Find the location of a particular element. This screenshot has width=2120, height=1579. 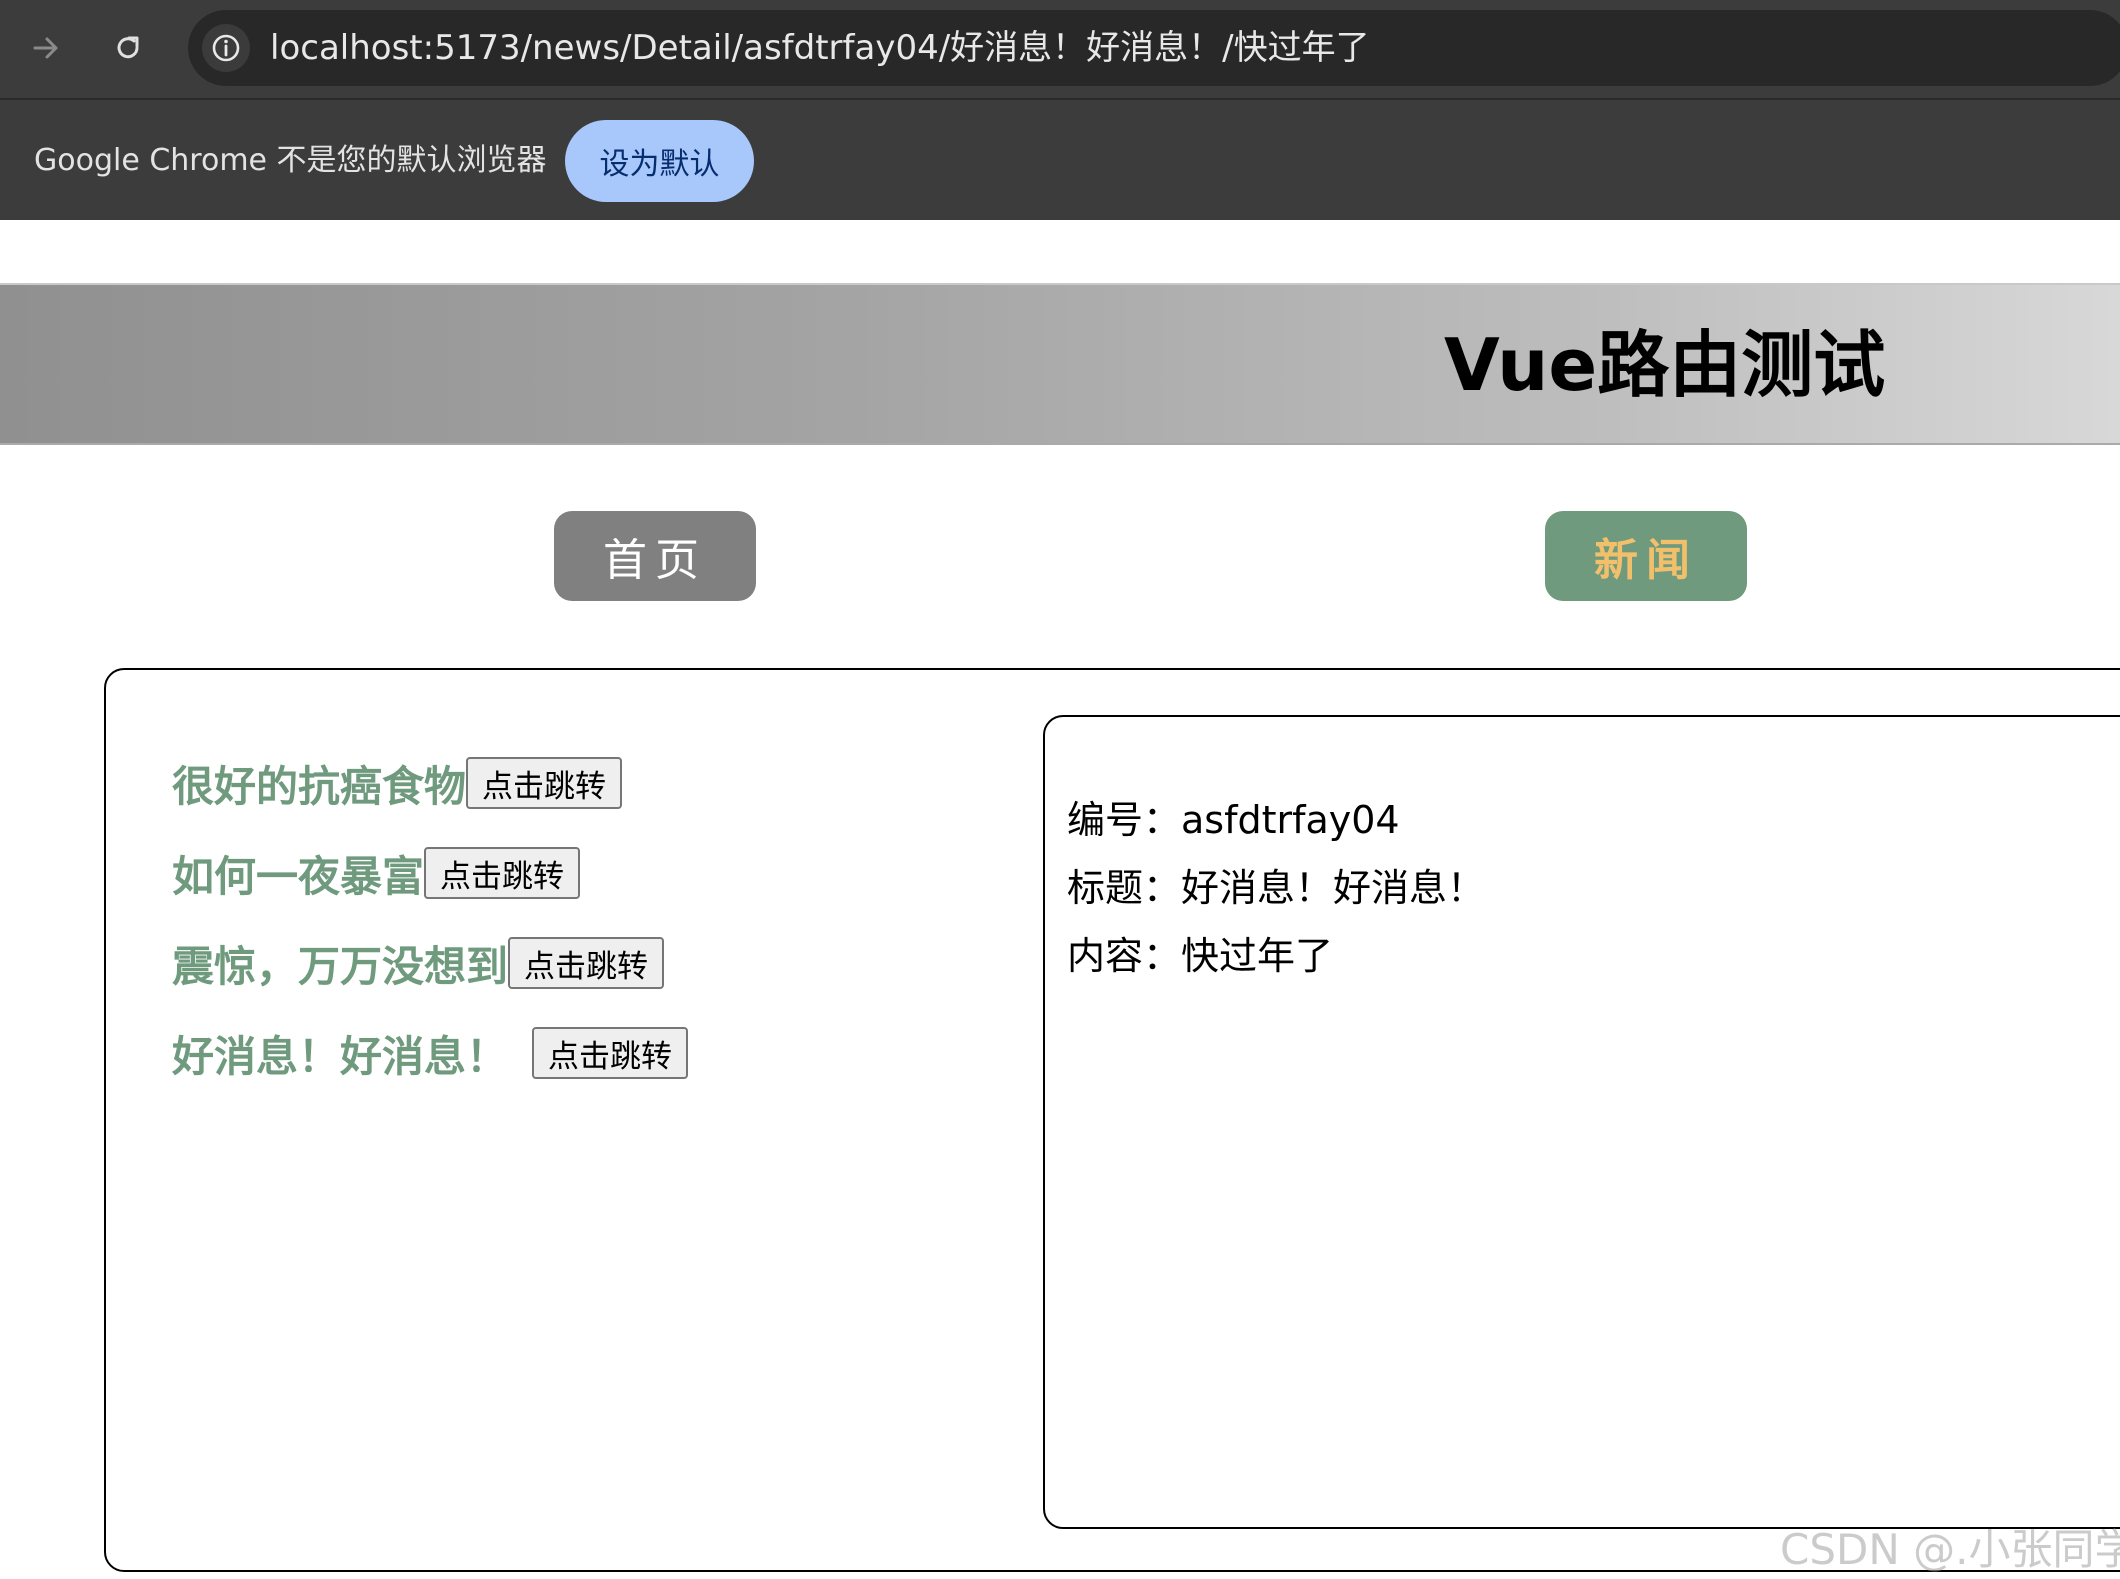

watermark: CSDN @.小张同学 is located at coordinates (1950, 1549).